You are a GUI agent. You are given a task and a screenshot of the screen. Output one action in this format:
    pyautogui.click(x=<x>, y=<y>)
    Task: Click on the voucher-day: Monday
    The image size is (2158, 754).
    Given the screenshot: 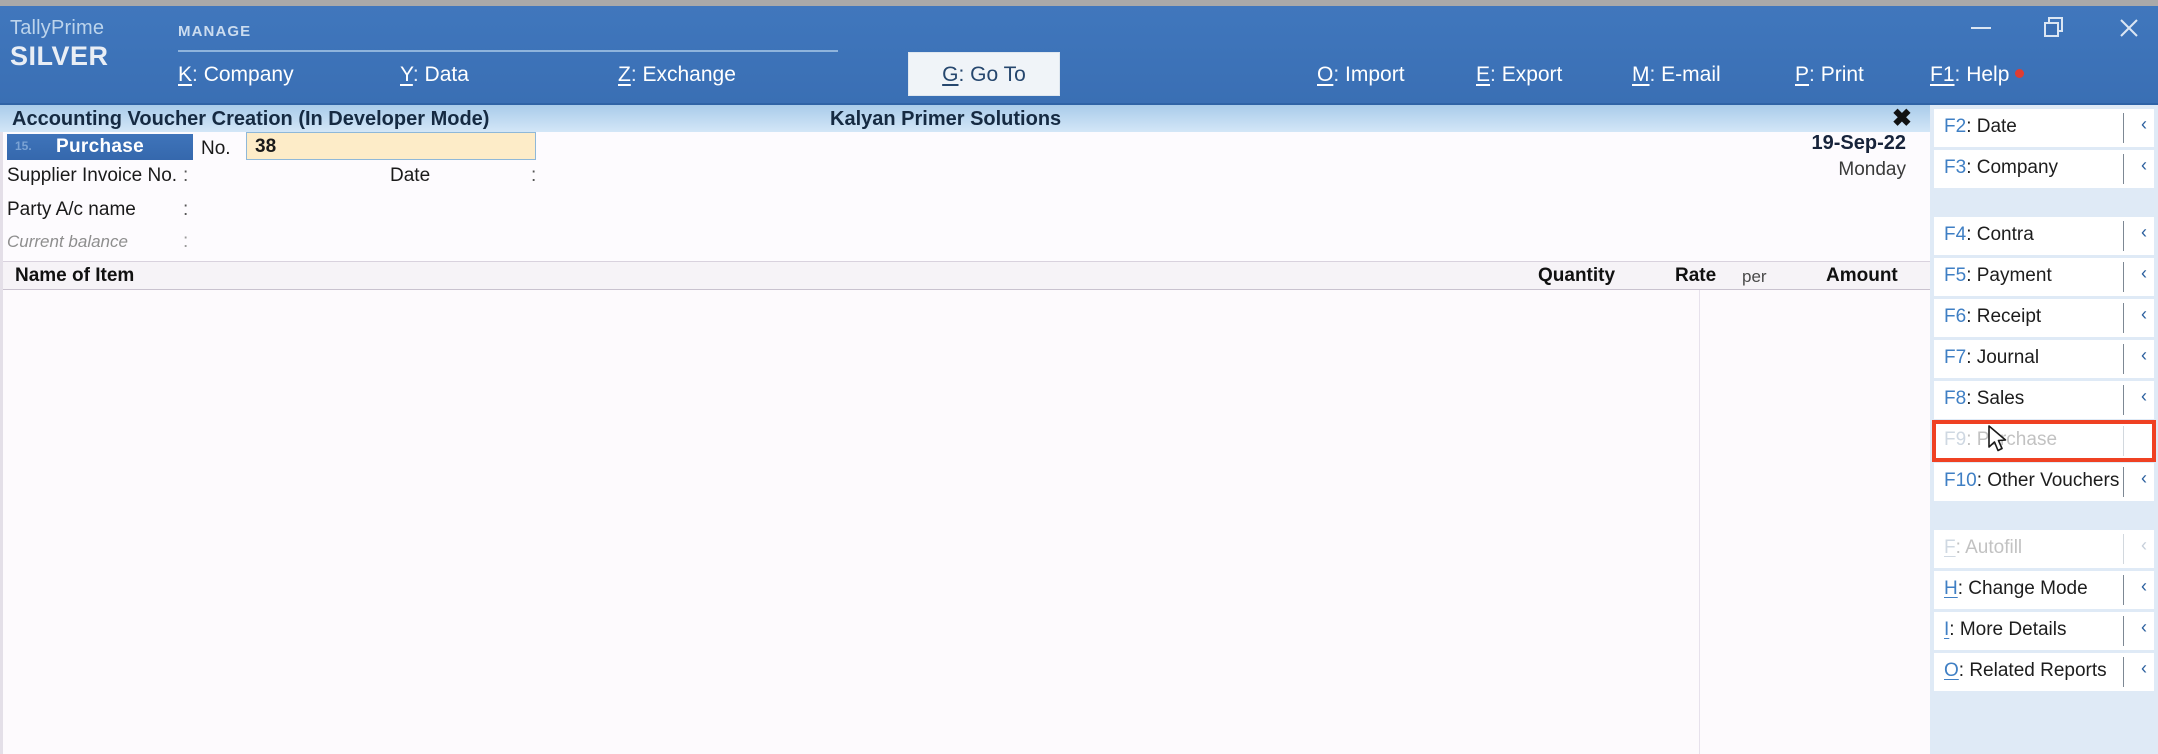 What is the action you would take?
    pyautogui.click(x=1872, y=169)
    